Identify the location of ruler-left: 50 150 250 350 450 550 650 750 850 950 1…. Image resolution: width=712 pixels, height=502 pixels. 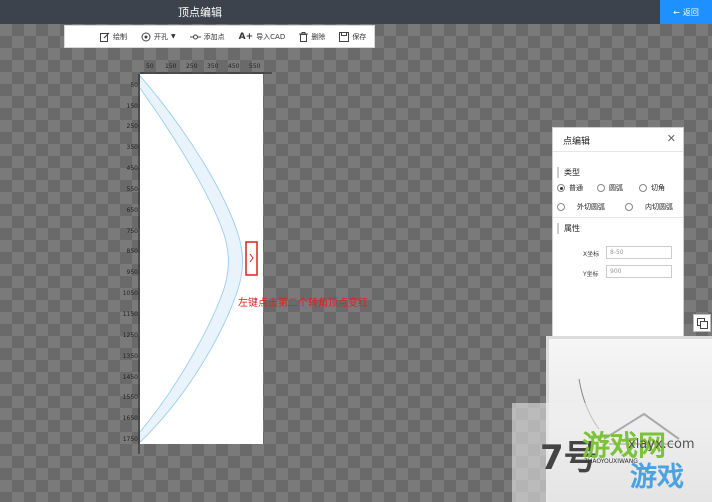
(129, 264).